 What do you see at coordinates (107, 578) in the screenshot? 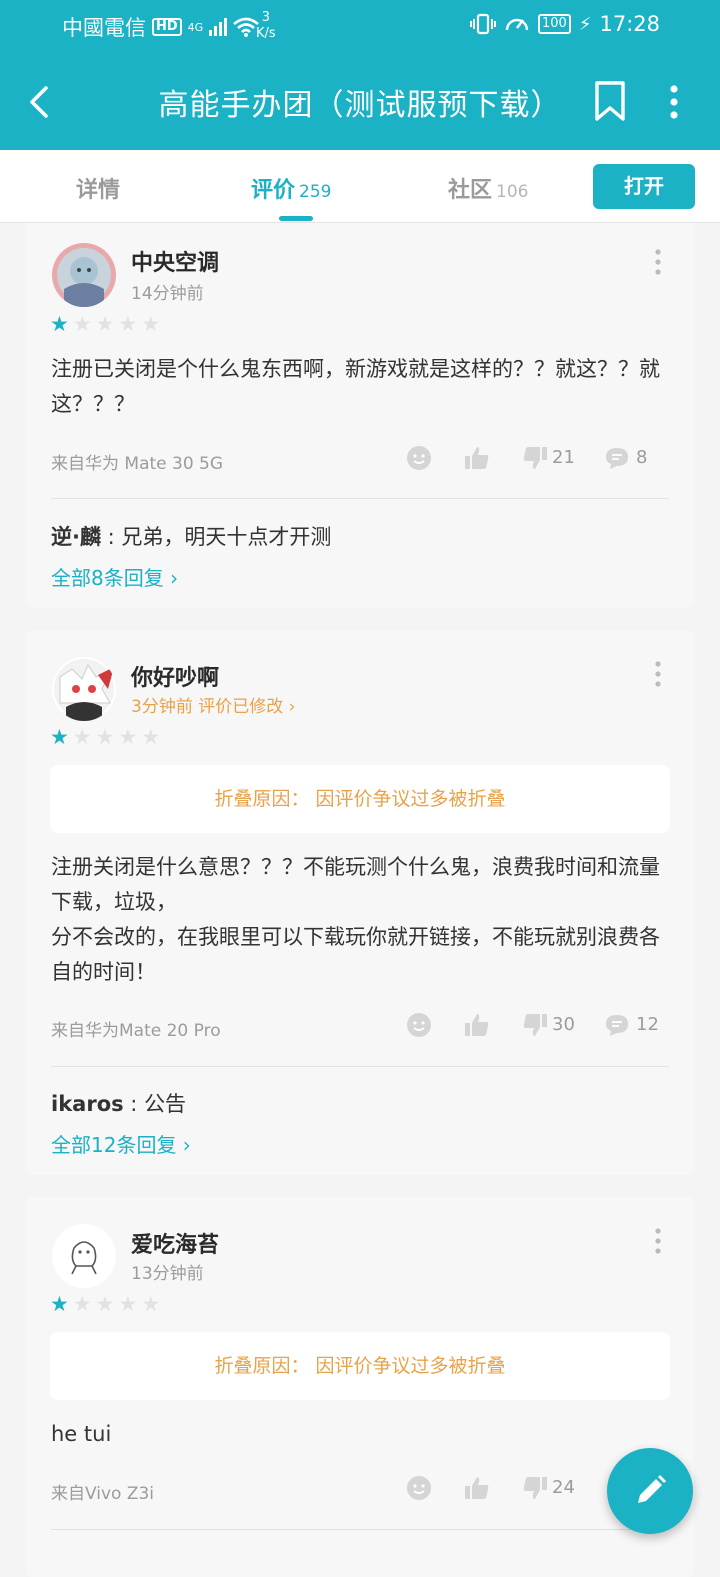
I see `all-replies-label: 全部8条回复` at bounding box center [107, 578].